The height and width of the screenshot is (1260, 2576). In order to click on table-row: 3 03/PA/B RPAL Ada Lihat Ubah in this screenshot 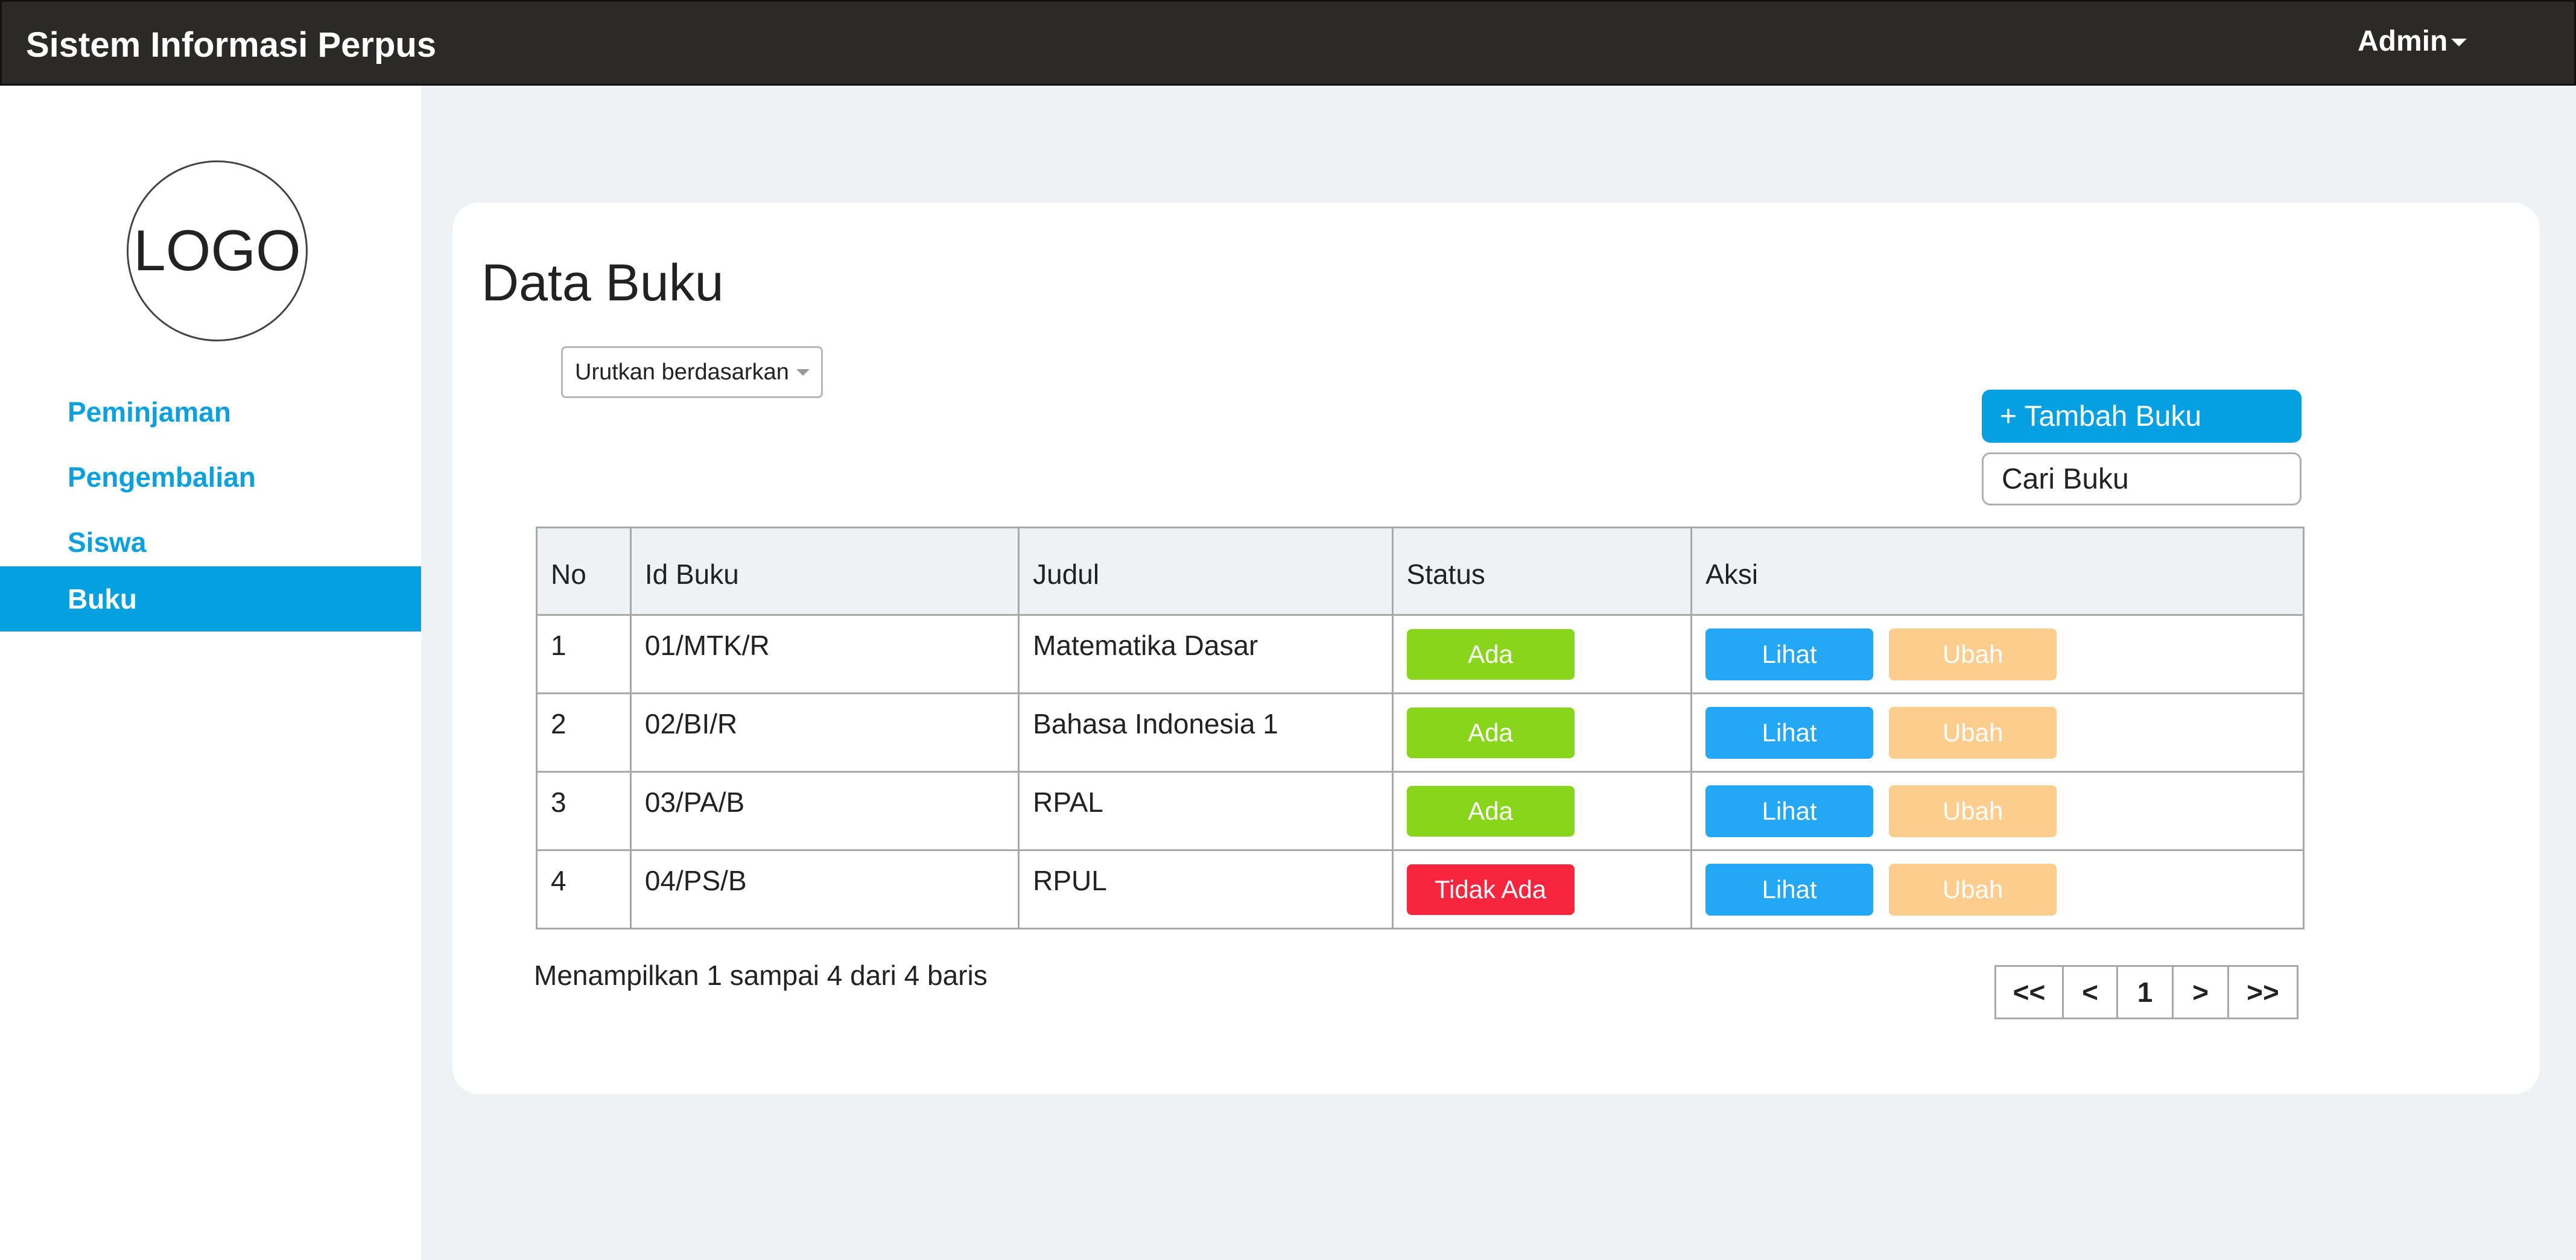, I will do `click(1420, 811)`.